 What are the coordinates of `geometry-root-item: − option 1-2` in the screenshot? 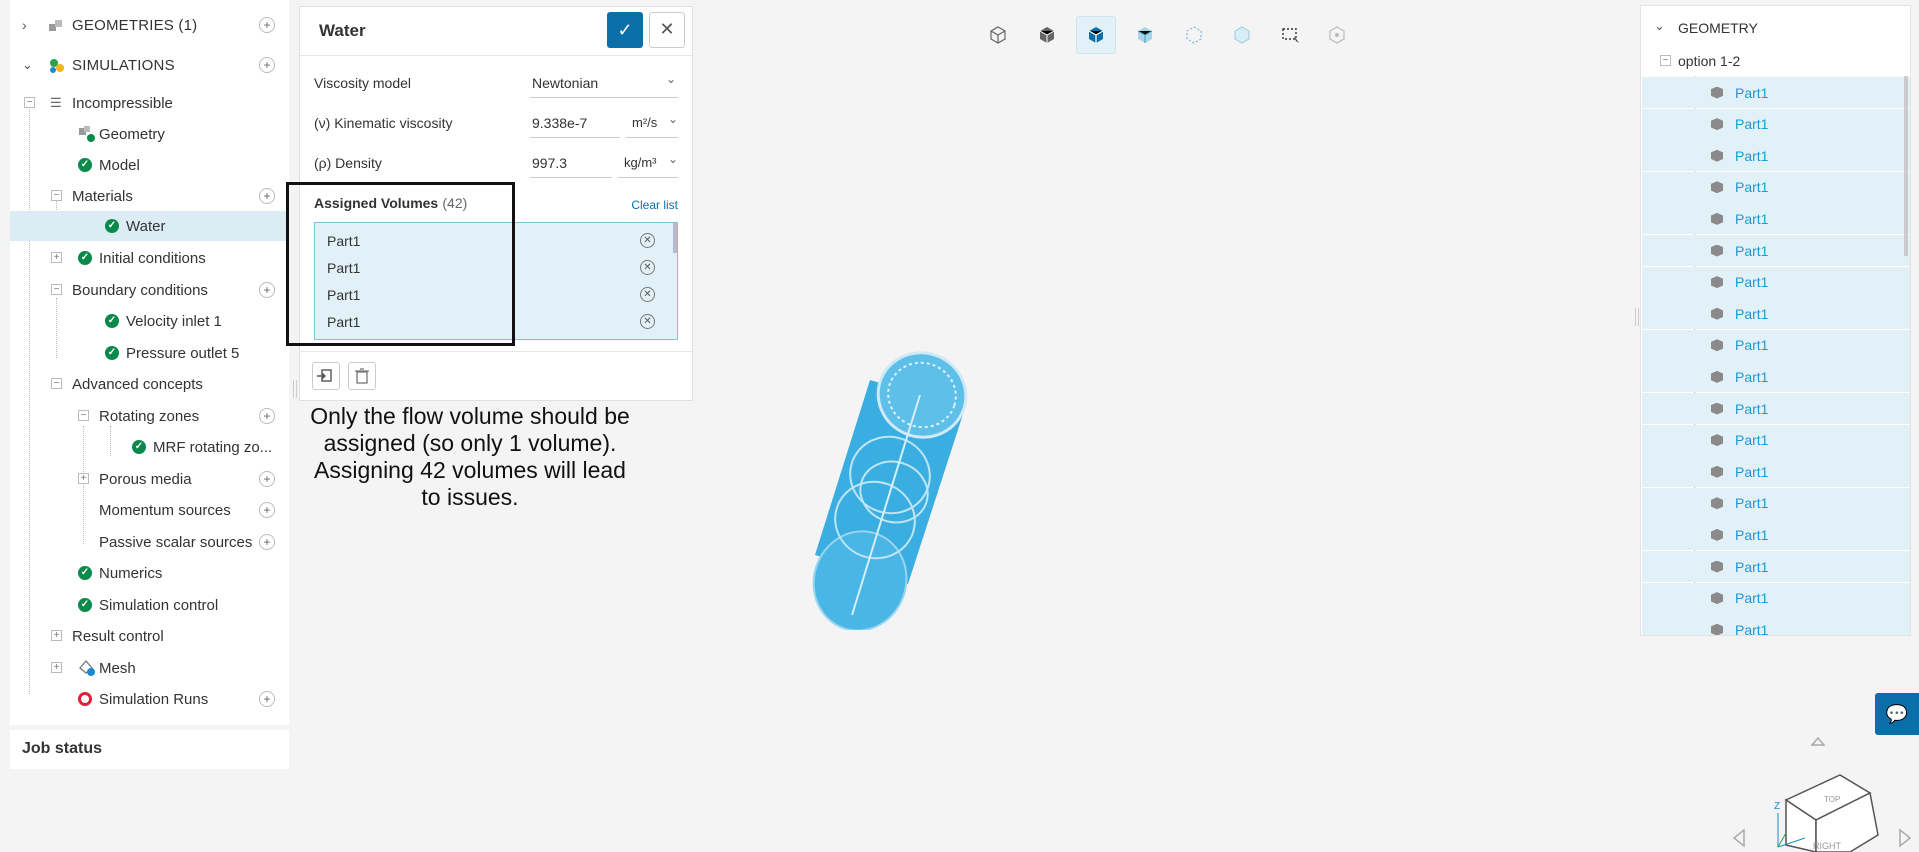 It's located at (1776, 60).